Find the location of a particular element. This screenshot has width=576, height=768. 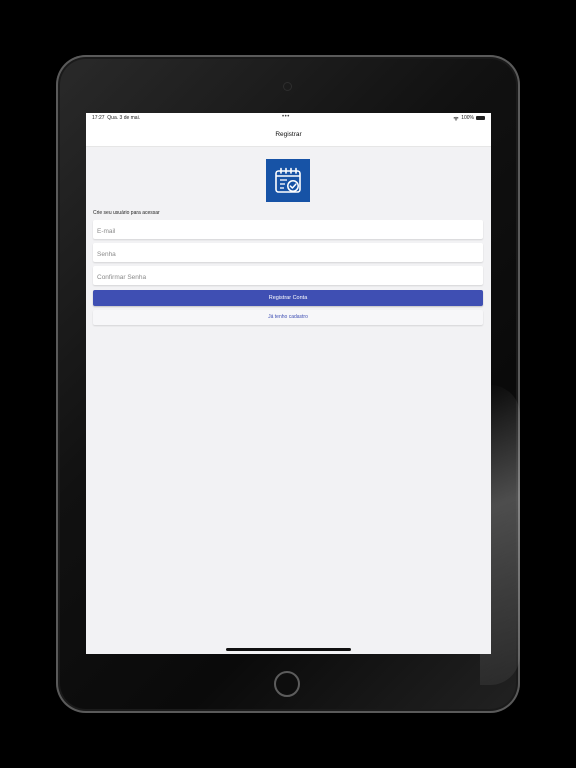

status-bar: 17:27 Qua. 3 de mai. ••• 100% is located at coordinates (288, 118).